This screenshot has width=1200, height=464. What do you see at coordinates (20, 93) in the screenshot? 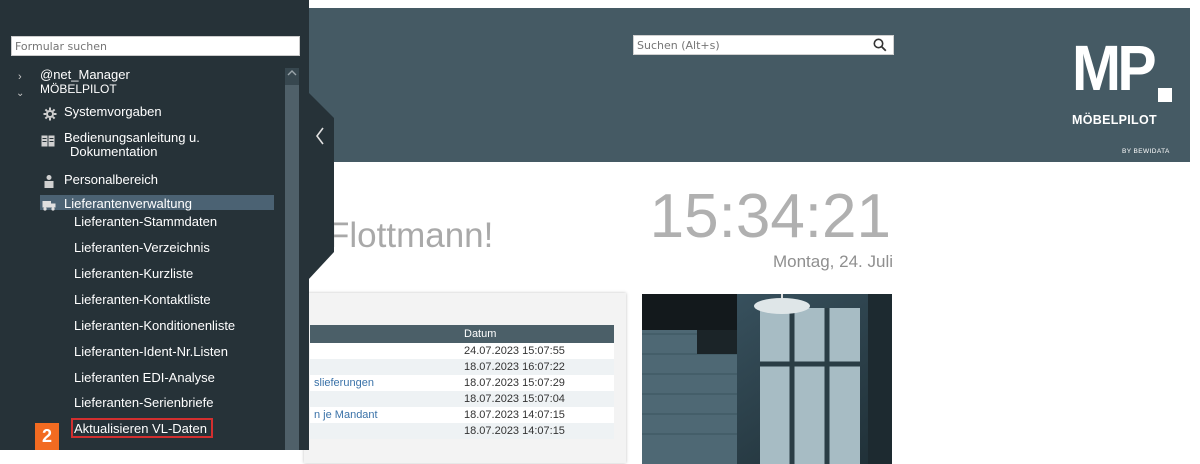
I see `chevron-down-icon: ⌄` at bounding box center [20, 93].